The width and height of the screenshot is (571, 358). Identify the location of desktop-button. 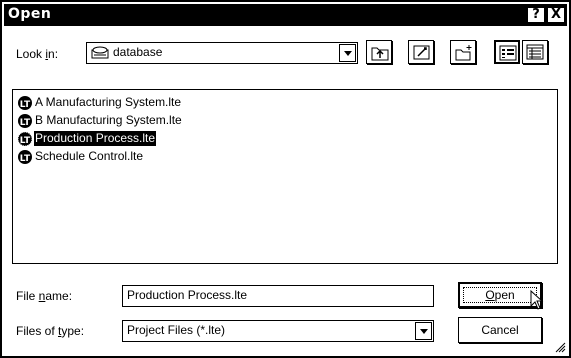
(421, 52).